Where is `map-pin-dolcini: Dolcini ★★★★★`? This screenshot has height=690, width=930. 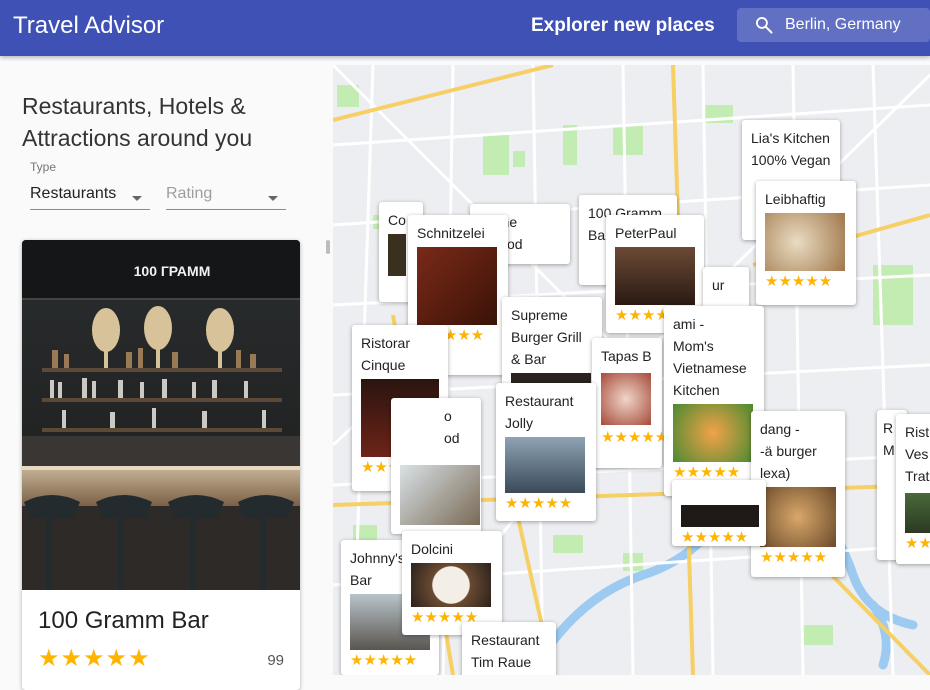 map-pin-dolcini: Dolcini ★★★★★ is located at coordinates (452, 583).